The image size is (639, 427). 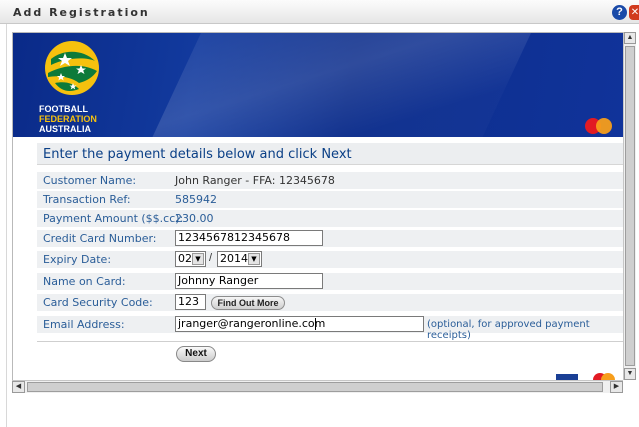 What do you see at coordinates (330, 259) in the screenshot?
I see `row-expiry-date: Expiry Date:` at bounding box center [330, 259].